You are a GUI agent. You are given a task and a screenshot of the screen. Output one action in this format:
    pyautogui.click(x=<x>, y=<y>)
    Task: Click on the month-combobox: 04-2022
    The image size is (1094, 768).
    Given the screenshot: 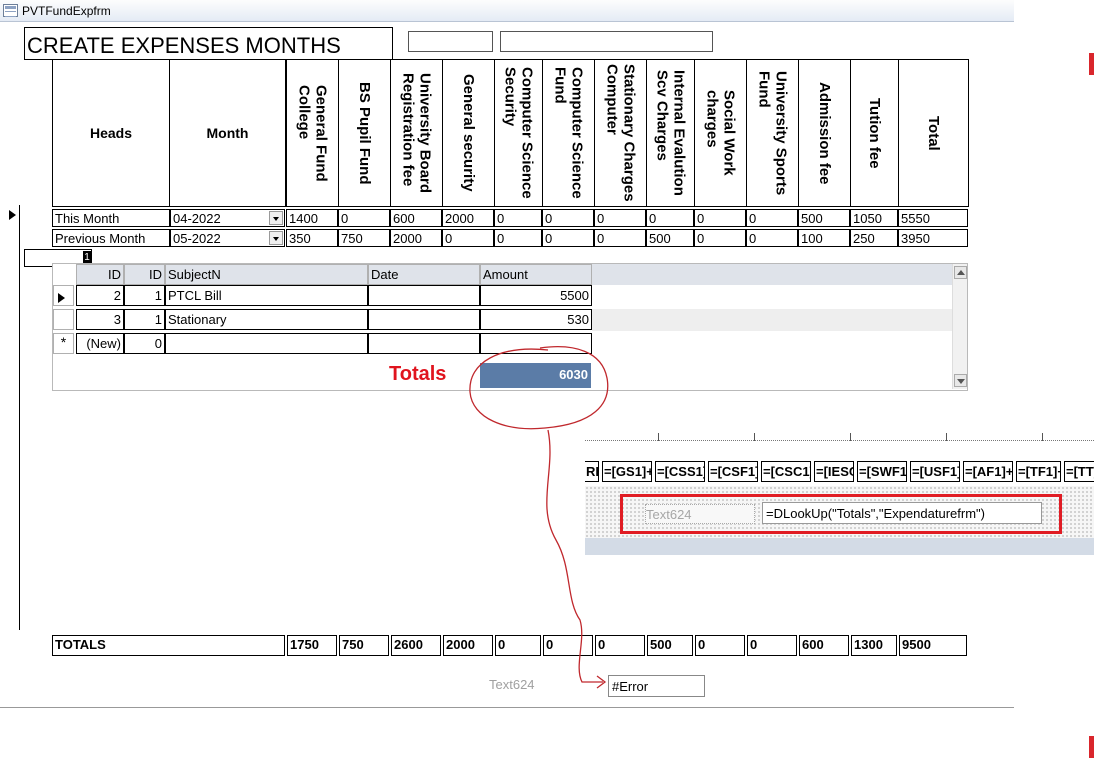 What is the action you would take?
    pyautogui.click(x=227, y=218)
    